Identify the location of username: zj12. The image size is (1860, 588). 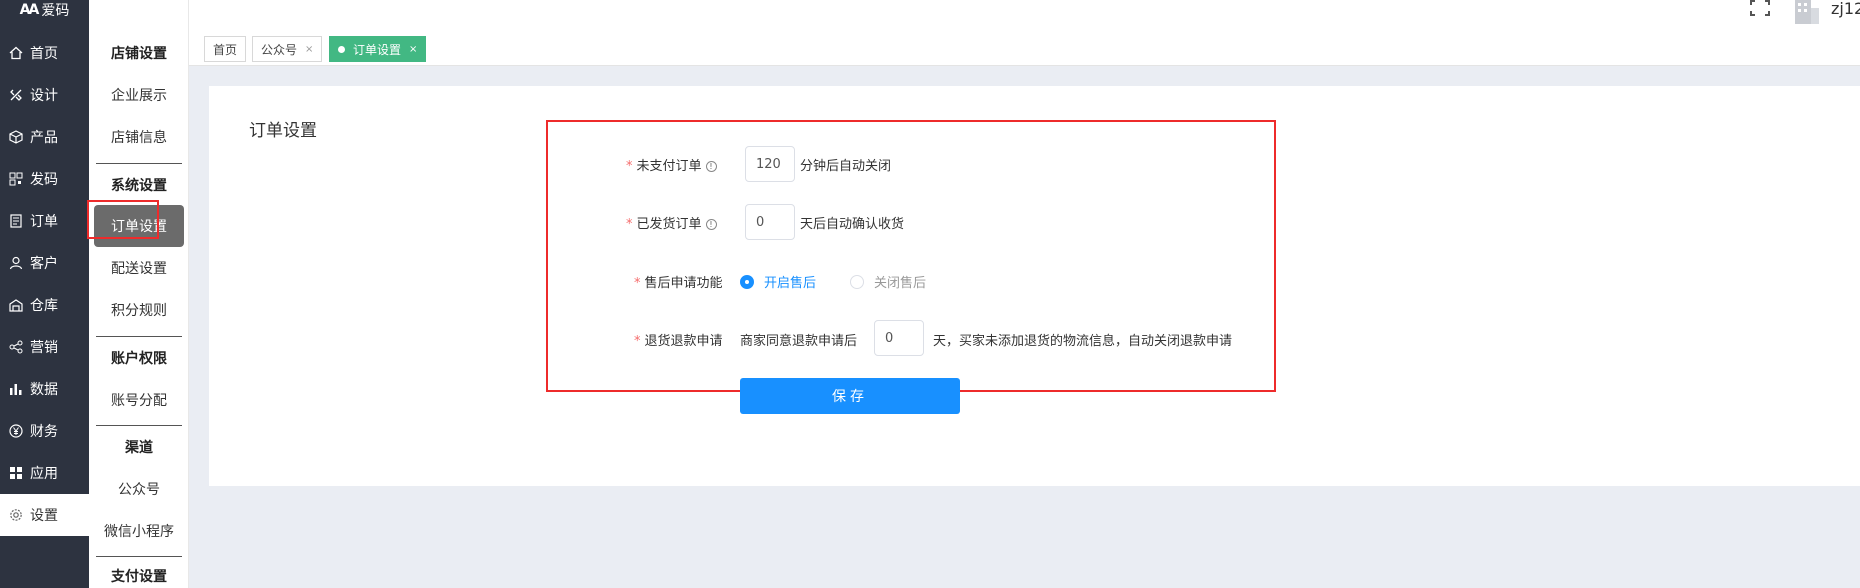
(1845, 9).